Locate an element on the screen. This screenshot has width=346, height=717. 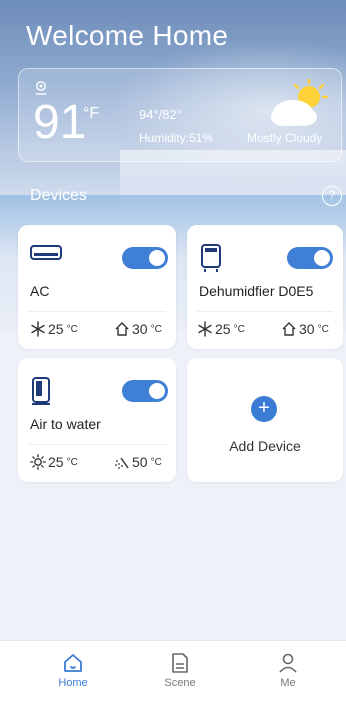
tab-home-label: Home is located at coordinates (73, 683).